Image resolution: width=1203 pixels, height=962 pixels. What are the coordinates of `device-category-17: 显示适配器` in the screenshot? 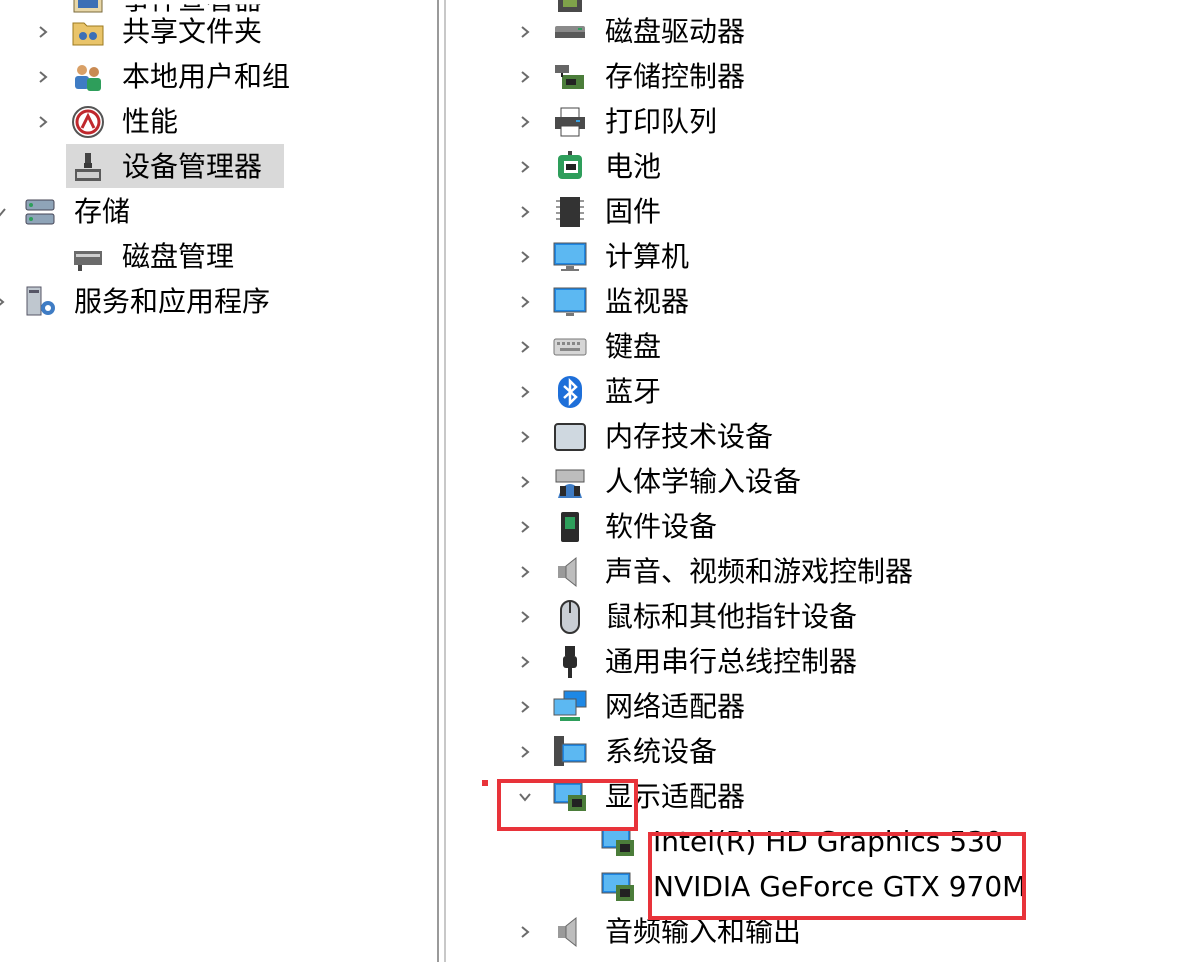 It's located at (826, 797).